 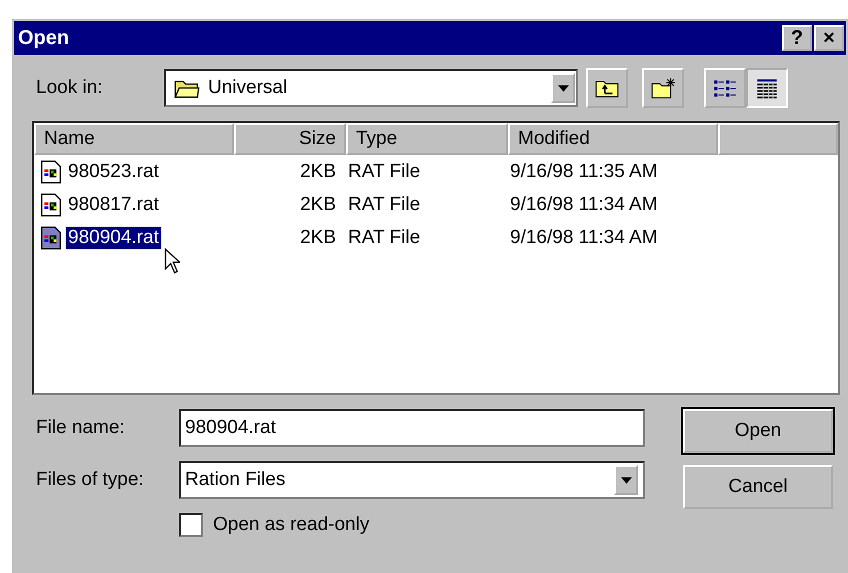 I want to click on list-view-button, so click(x=725, y=88).